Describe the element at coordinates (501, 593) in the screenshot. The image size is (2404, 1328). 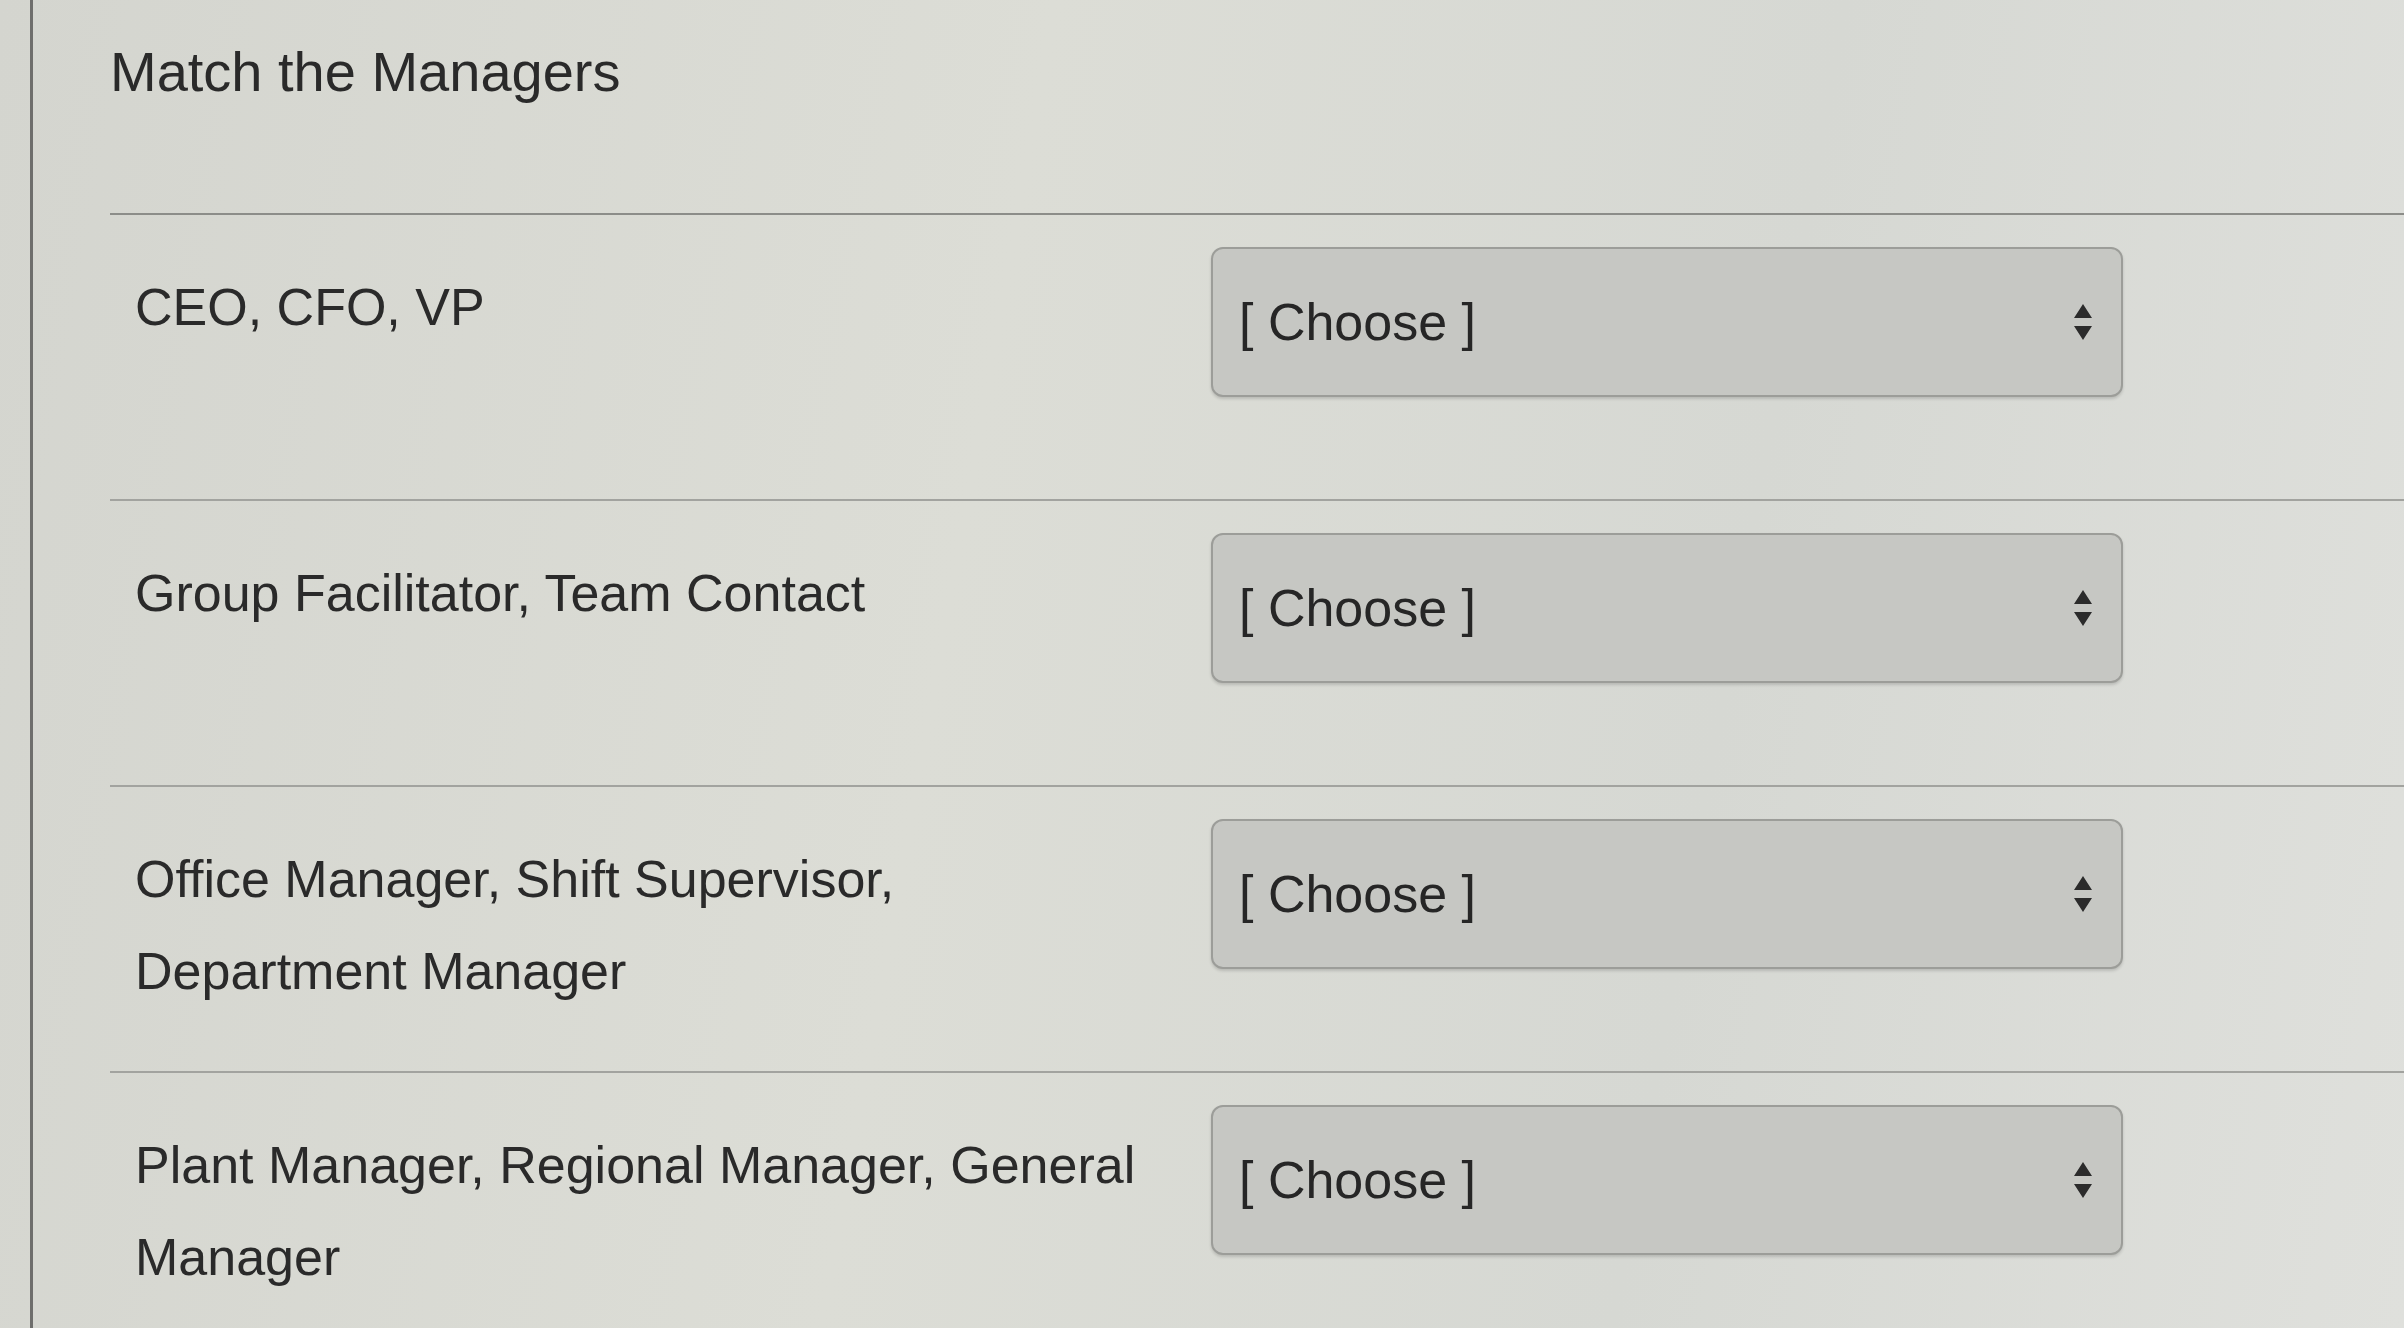
I see `match-prompt: Group Facilitator, Team Contact` at that location.